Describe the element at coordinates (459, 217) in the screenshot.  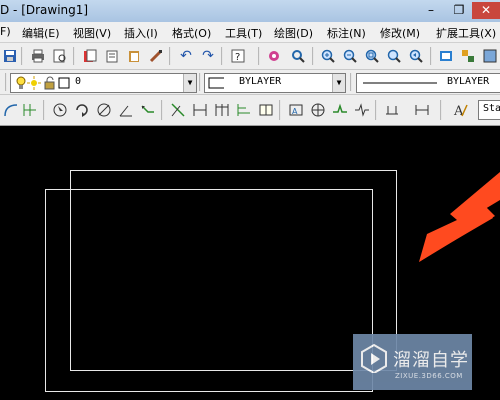
I see `pointer-arrow-icon` at that location.